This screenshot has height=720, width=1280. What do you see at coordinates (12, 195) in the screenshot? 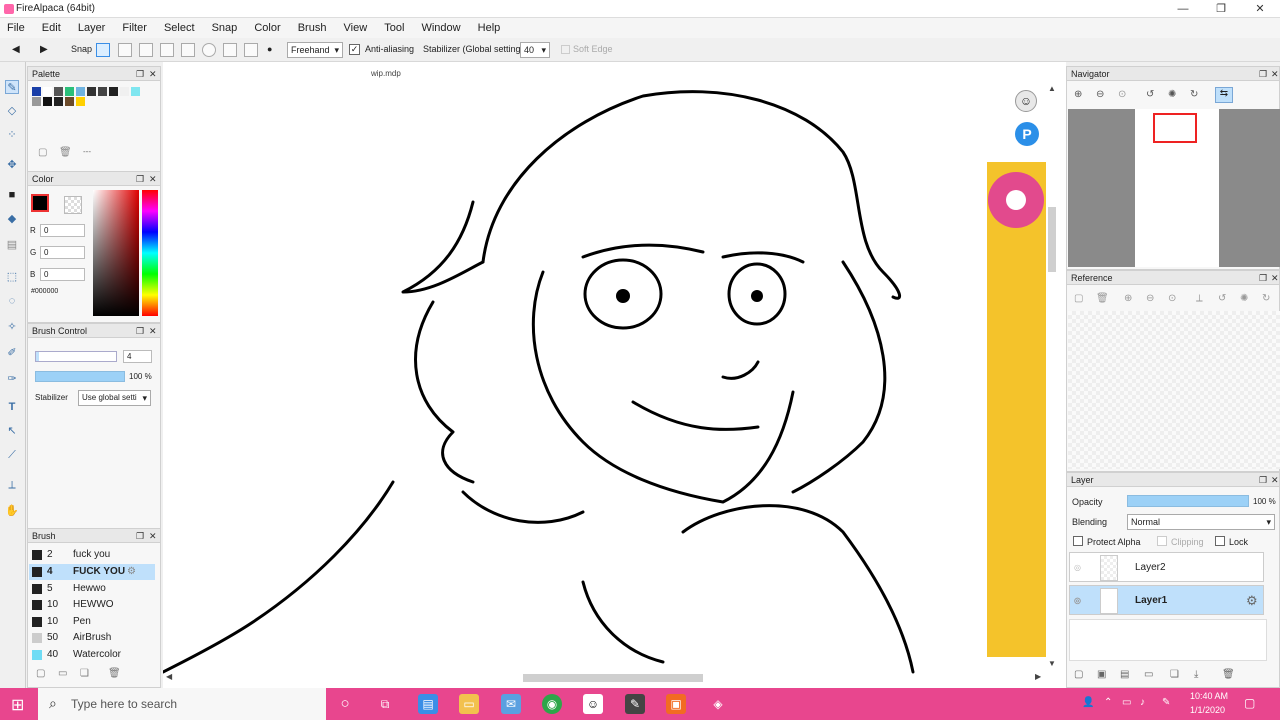
I see `fill-rect-tool-icon: ■` at bounding box center [12, 195].